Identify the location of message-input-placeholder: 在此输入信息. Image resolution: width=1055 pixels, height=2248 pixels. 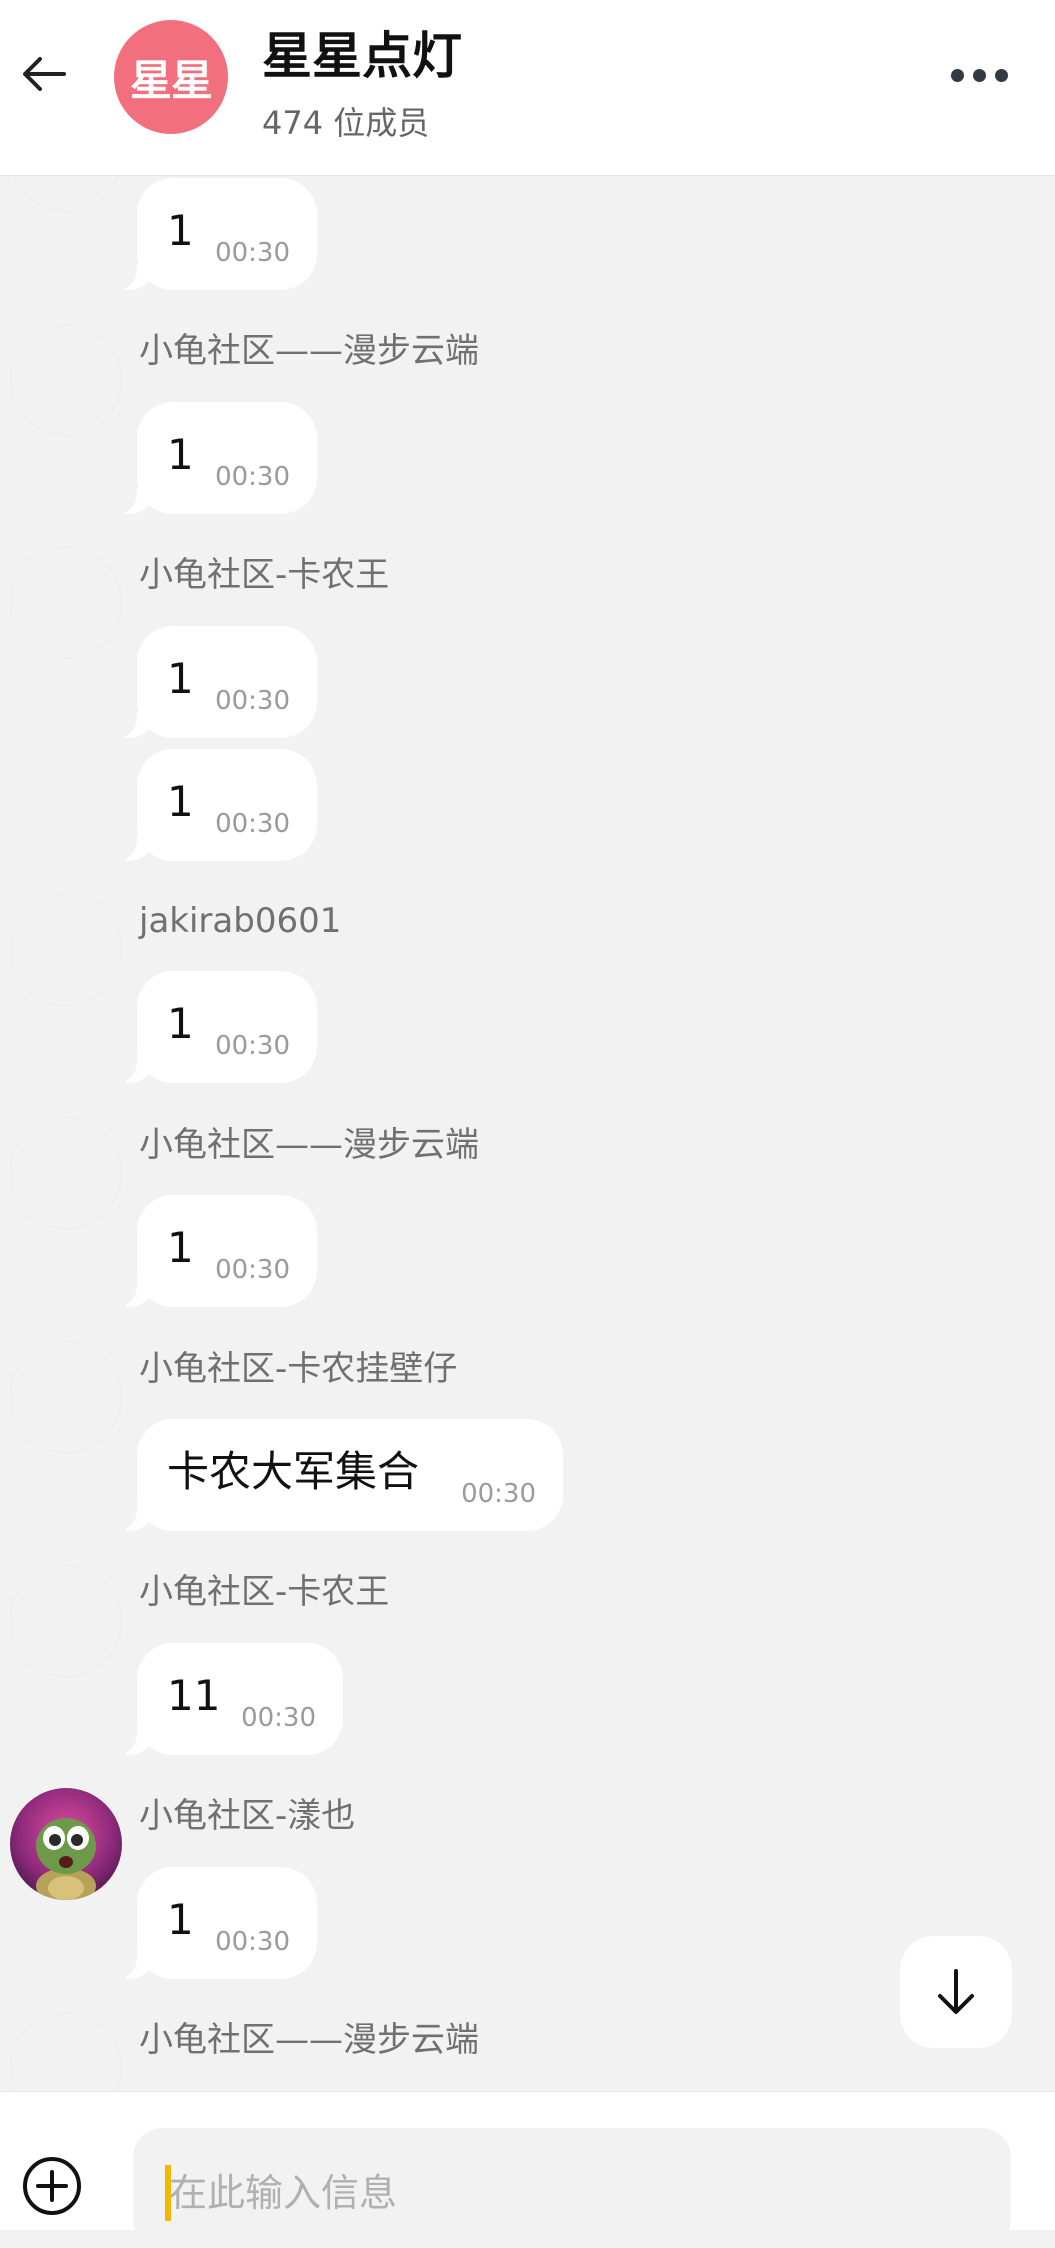
(283, 2193).